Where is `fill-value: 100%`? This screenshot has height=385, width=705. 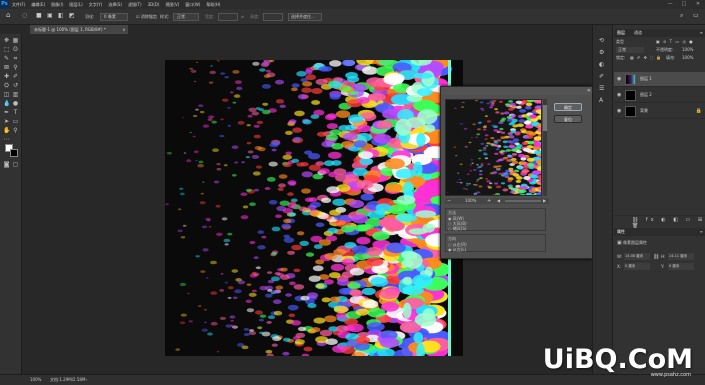
fill-value: 100% is located at coordinates (687, 57).